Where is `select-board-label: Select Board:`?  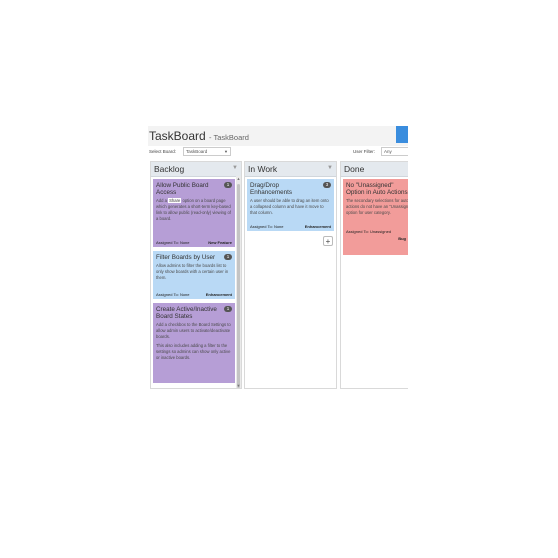
select-board-label: Select Board: is located at coordinates (163, 151).